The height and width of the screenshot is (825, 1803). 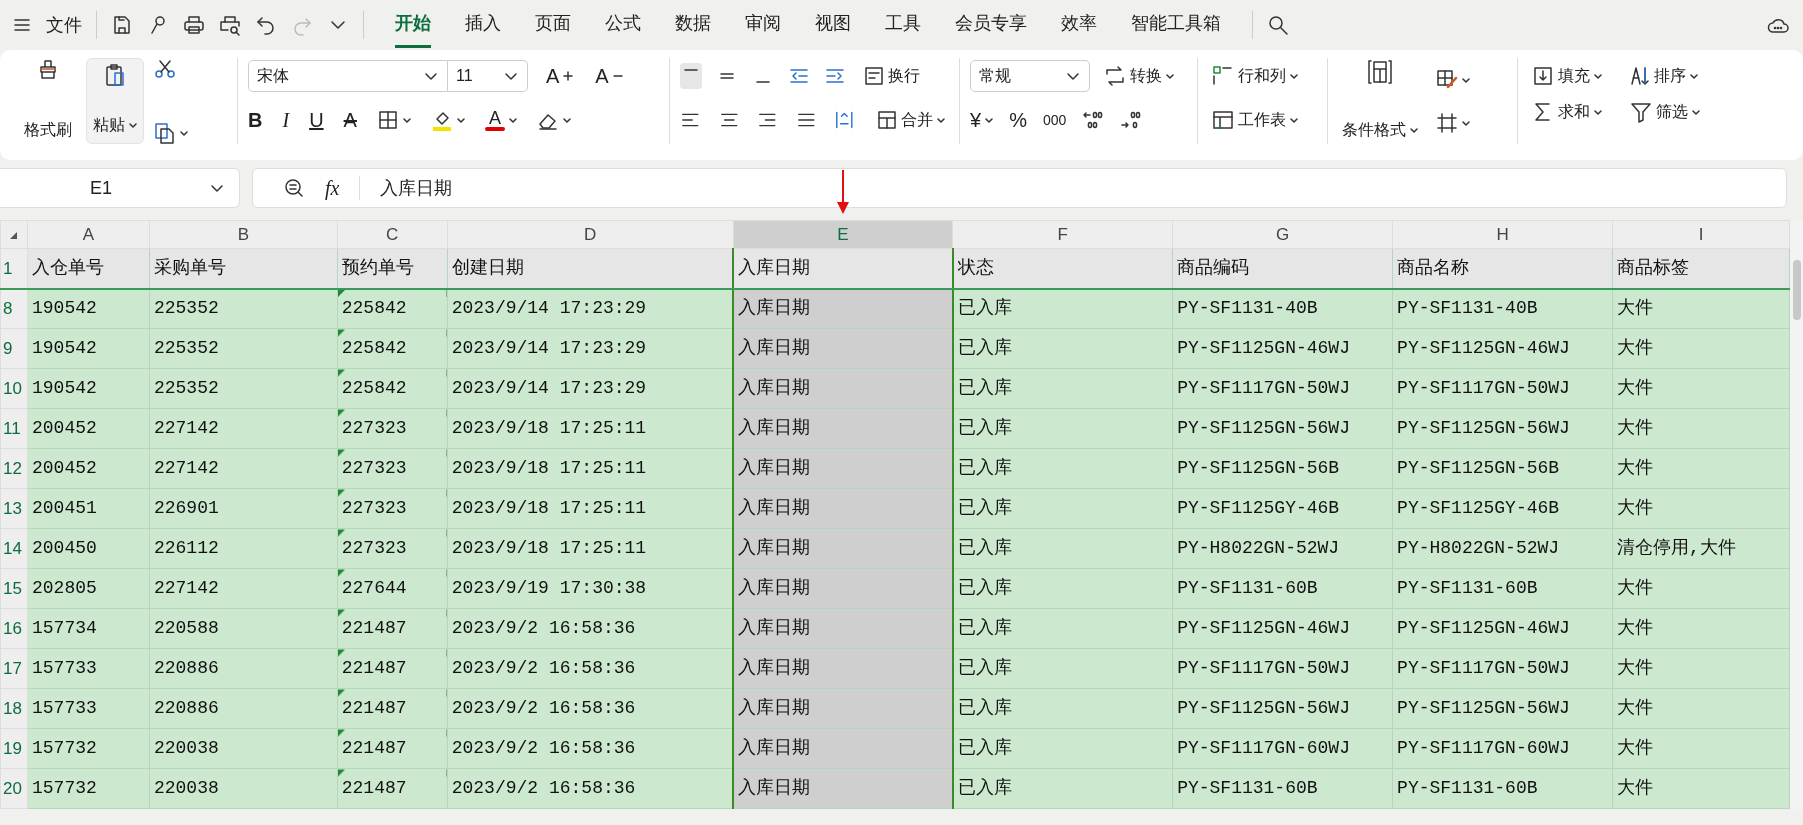 What do you see at coordinates (553, 25) in the screenshot?
I see `ribbon-tab: 页面` at bounding box center [553, 25].